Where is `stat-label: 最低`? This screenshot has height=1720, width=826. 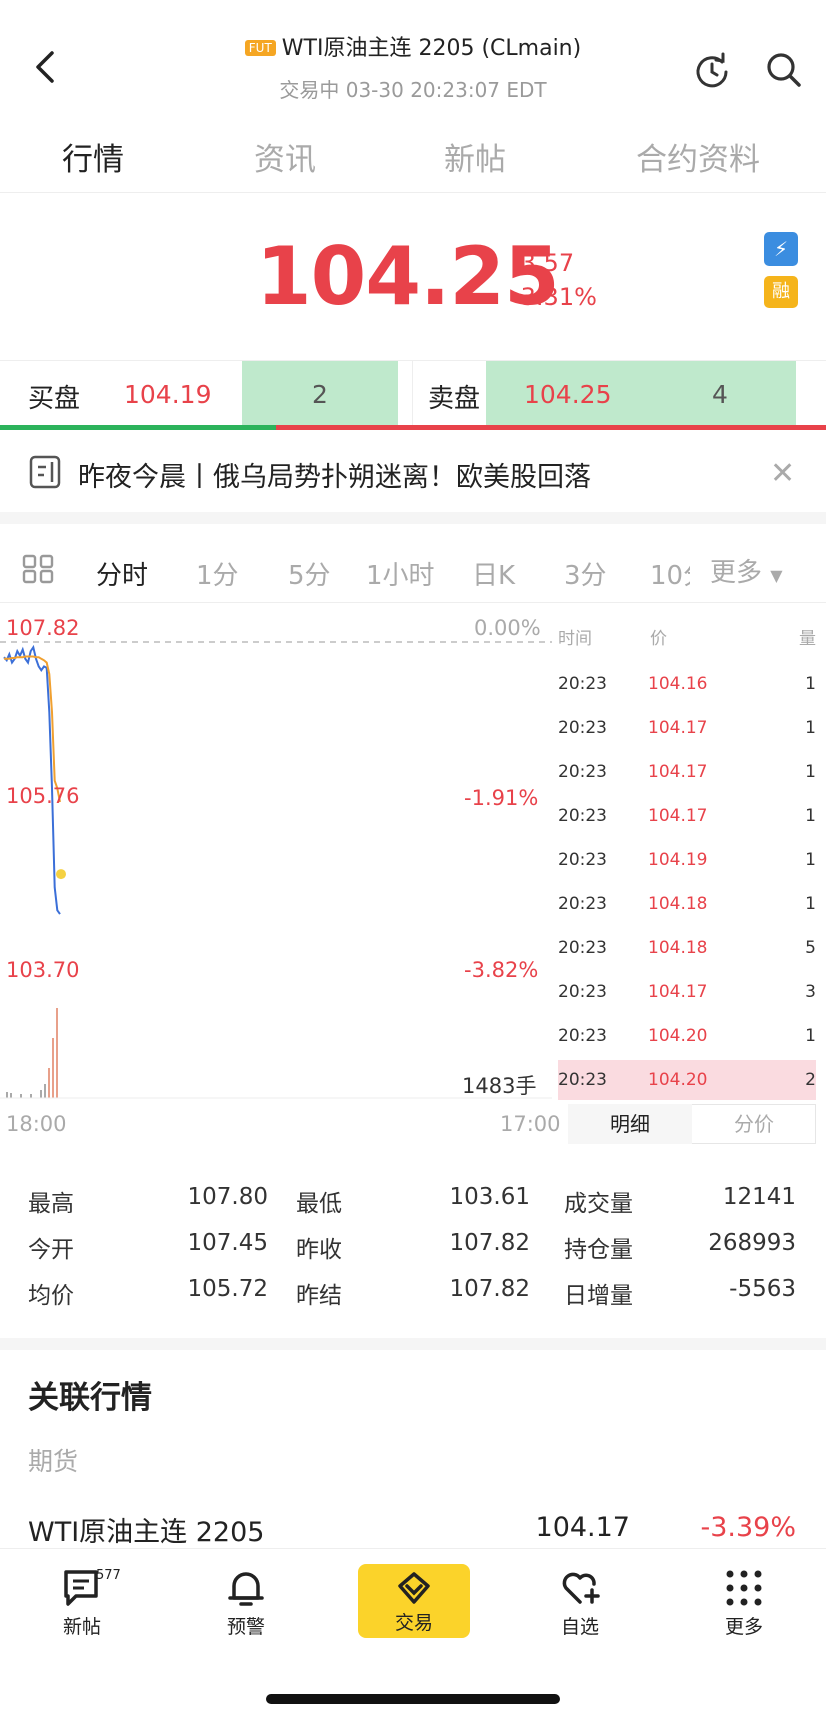
stat-label: 最低 is located at coordinates (319, 1204).